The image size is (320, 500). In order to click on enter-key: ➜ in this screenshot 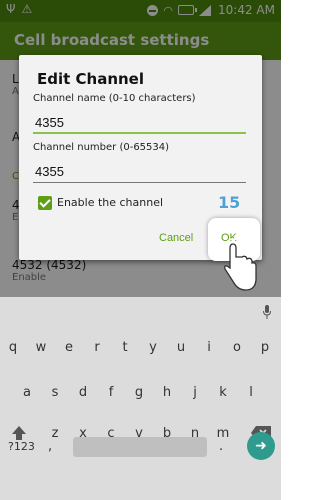, I will do `click(261, 446)`.